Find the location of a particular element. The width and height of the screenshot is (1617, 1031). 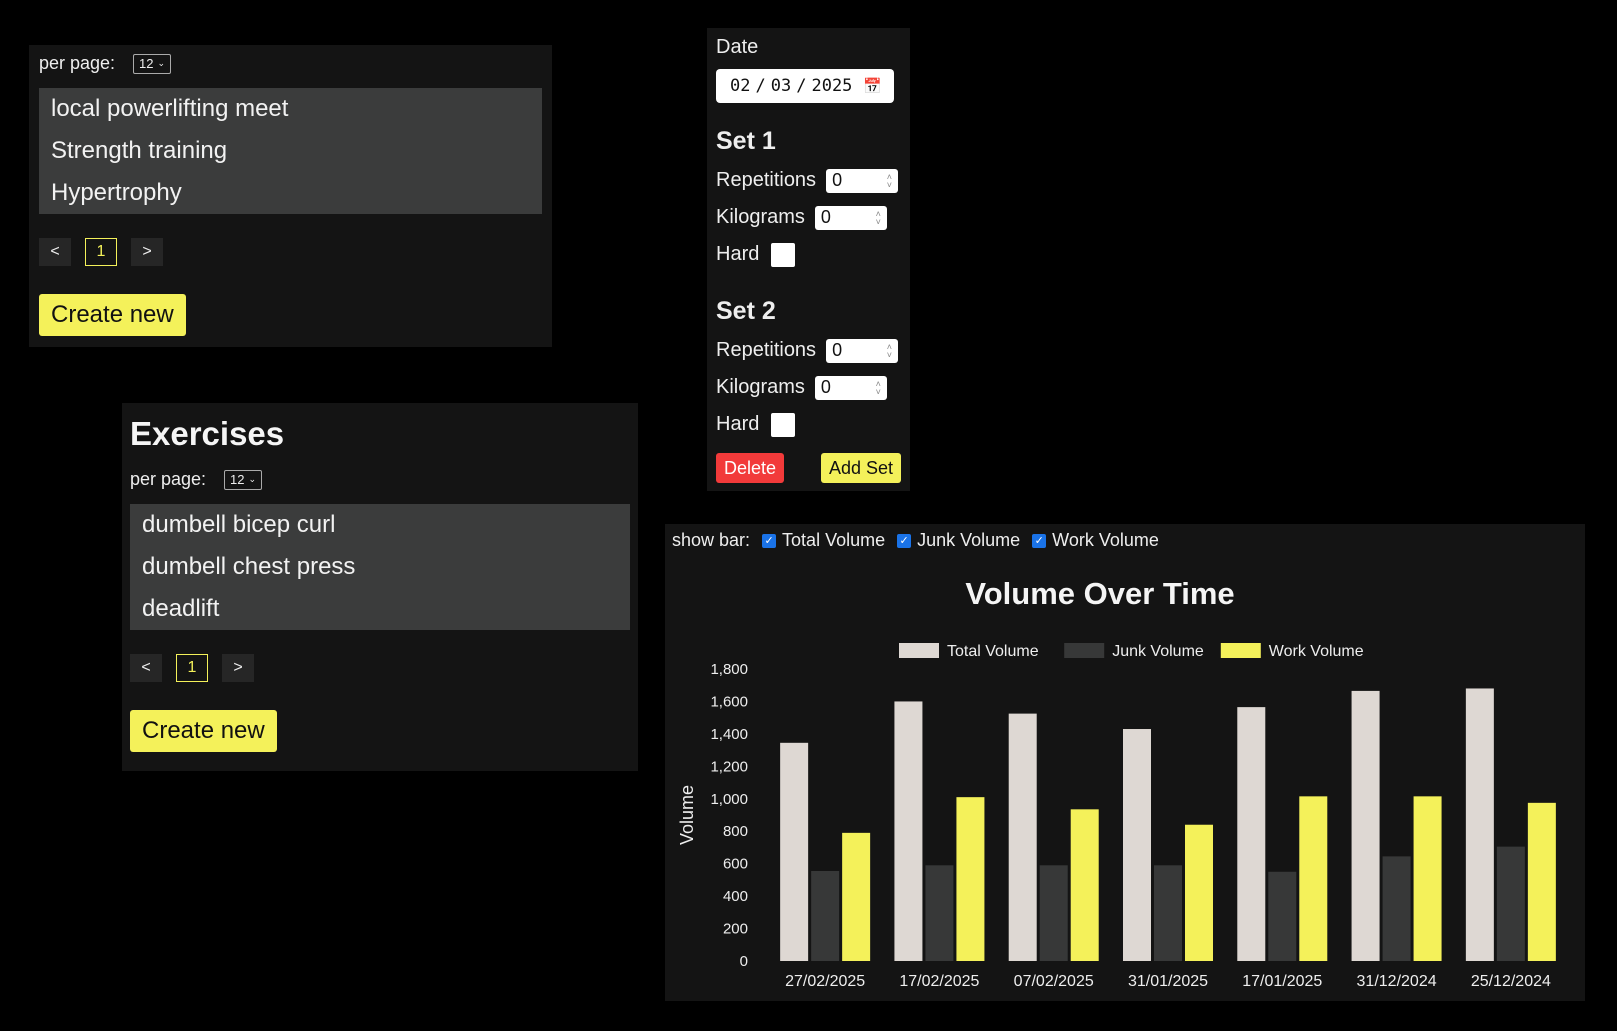

x-tick-label: 31/01/2025 is located at coordinates (1168, 981).